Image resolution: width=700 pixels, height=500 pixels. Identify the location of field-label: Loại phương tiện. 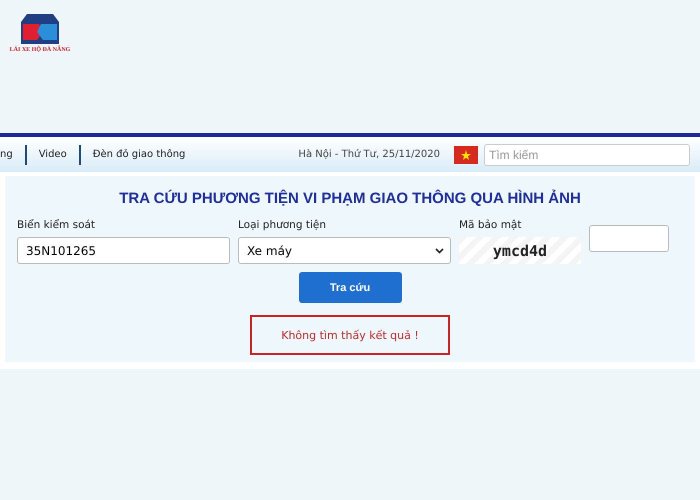
(282, 225).